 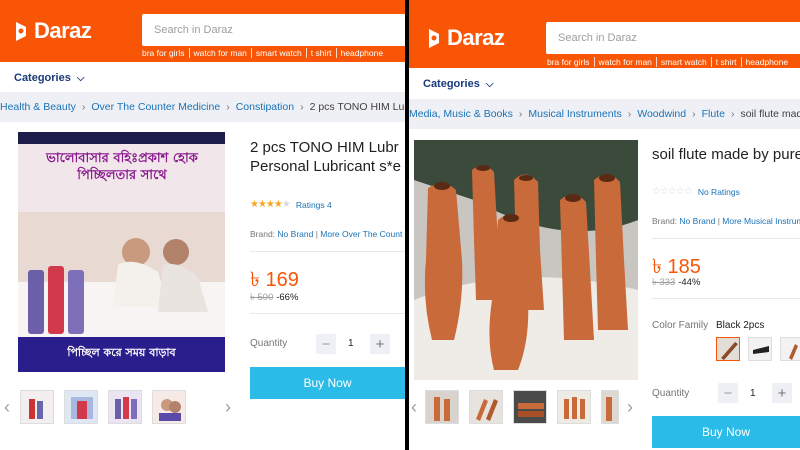 What do you see at coordinates (38, 107) in the screenshot?
I see `breadcrumb-link: Health & Beauty` at bounding box center [38, 107].